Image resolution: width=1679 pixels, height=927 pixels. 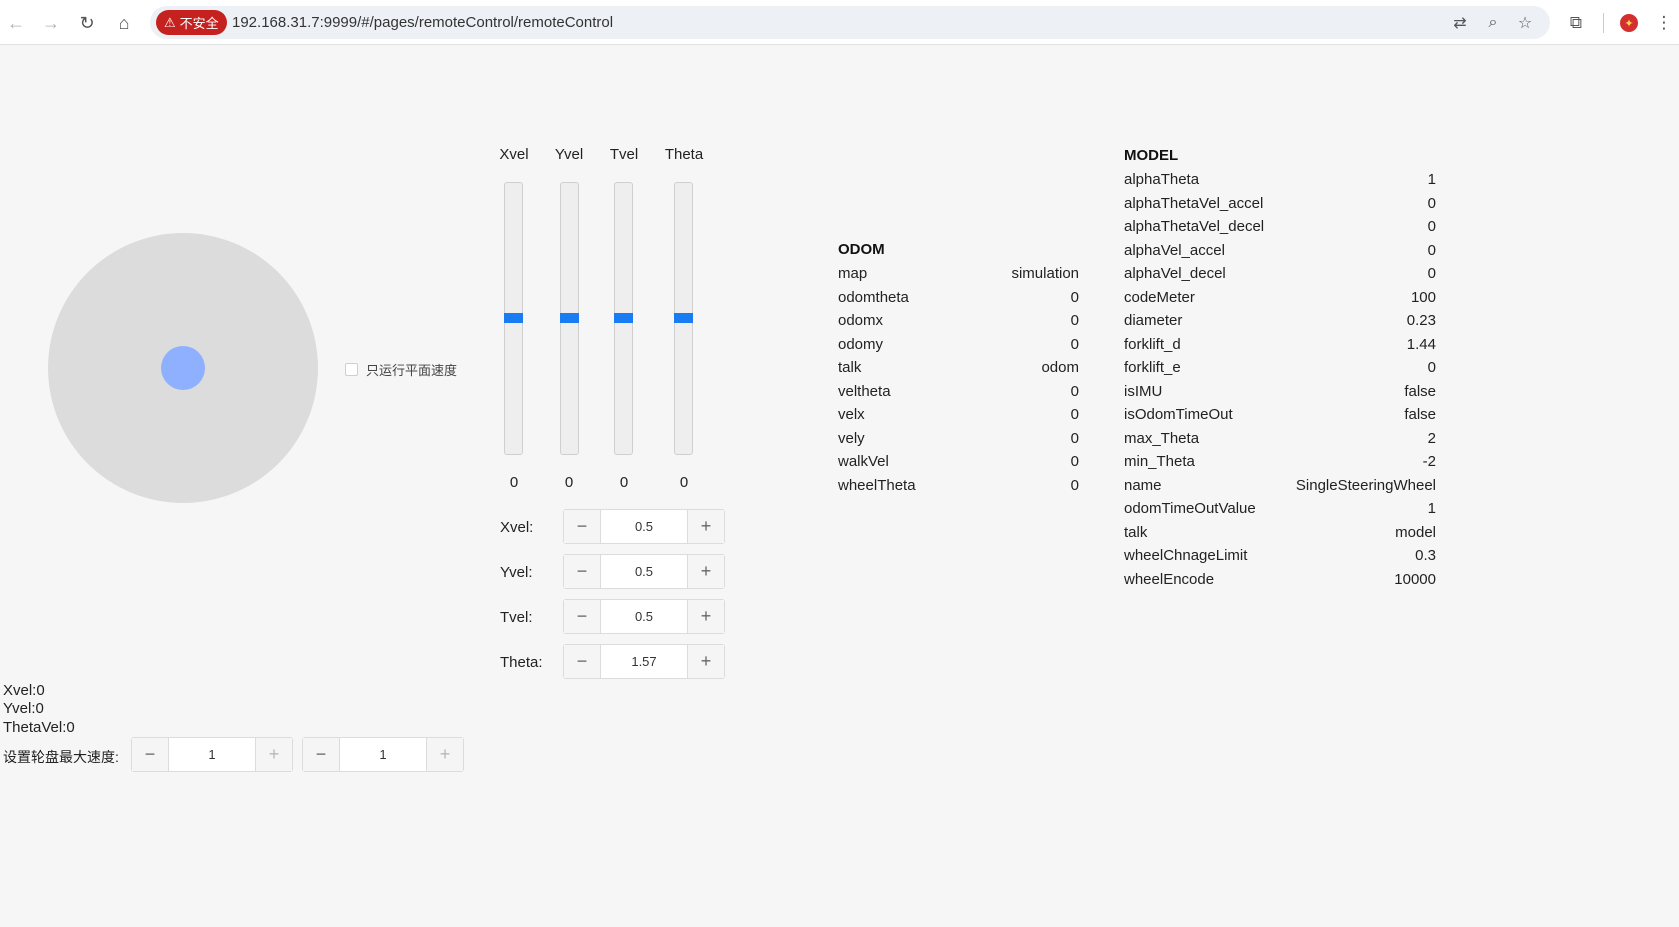 What do you see at coordinates (1186, 555) in the screenshot?
I see `model-key: wheelChnageLimit` at bounding box center [1186, 555].